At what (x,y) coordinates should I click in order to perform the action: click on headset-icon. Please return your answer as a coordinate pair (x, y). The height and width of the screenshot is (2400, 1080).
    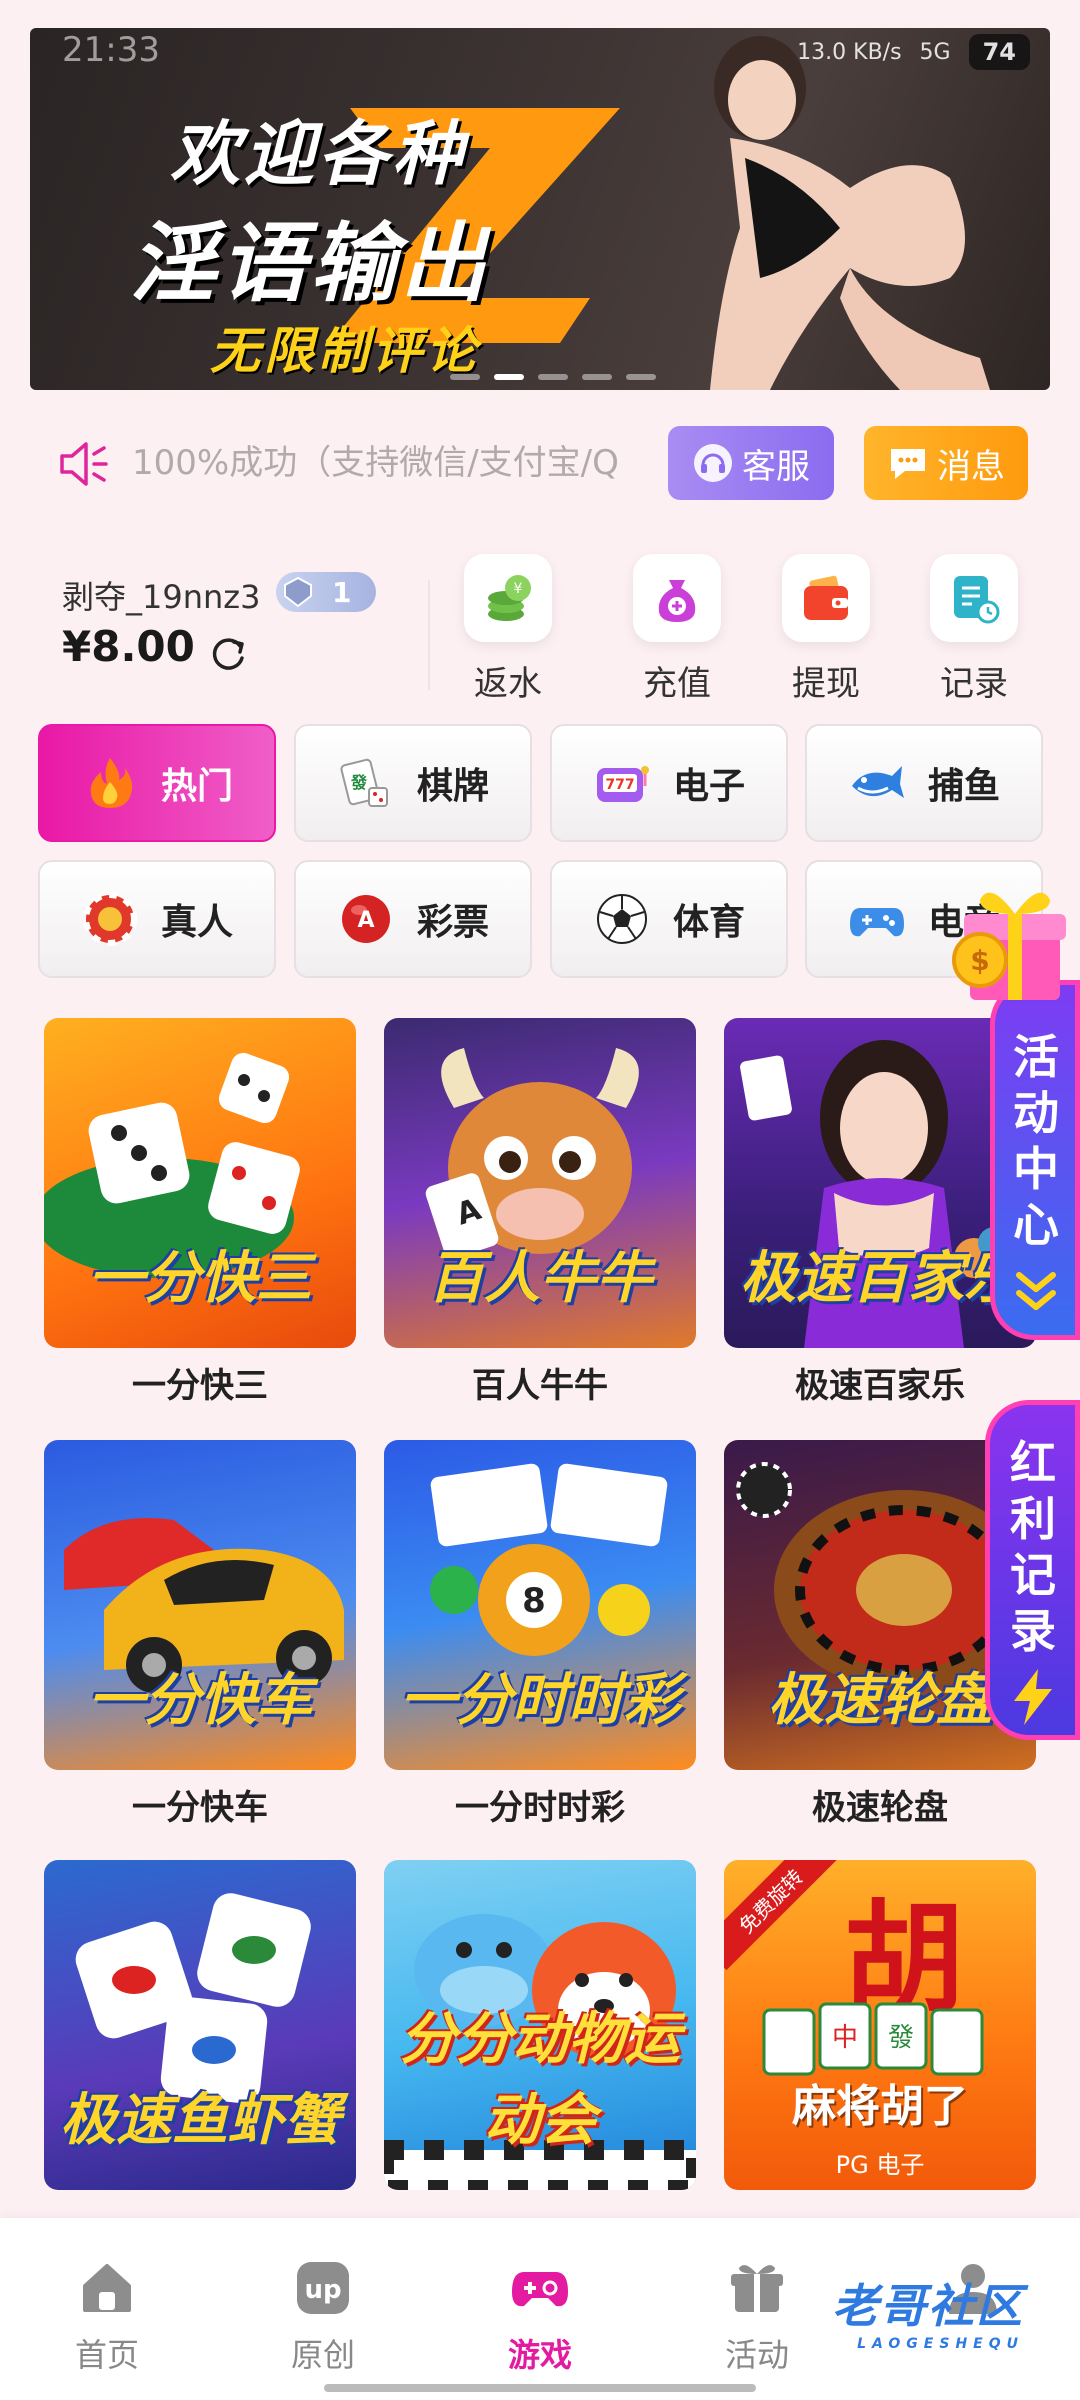
    Looking at the image, I should click on (713, 463).